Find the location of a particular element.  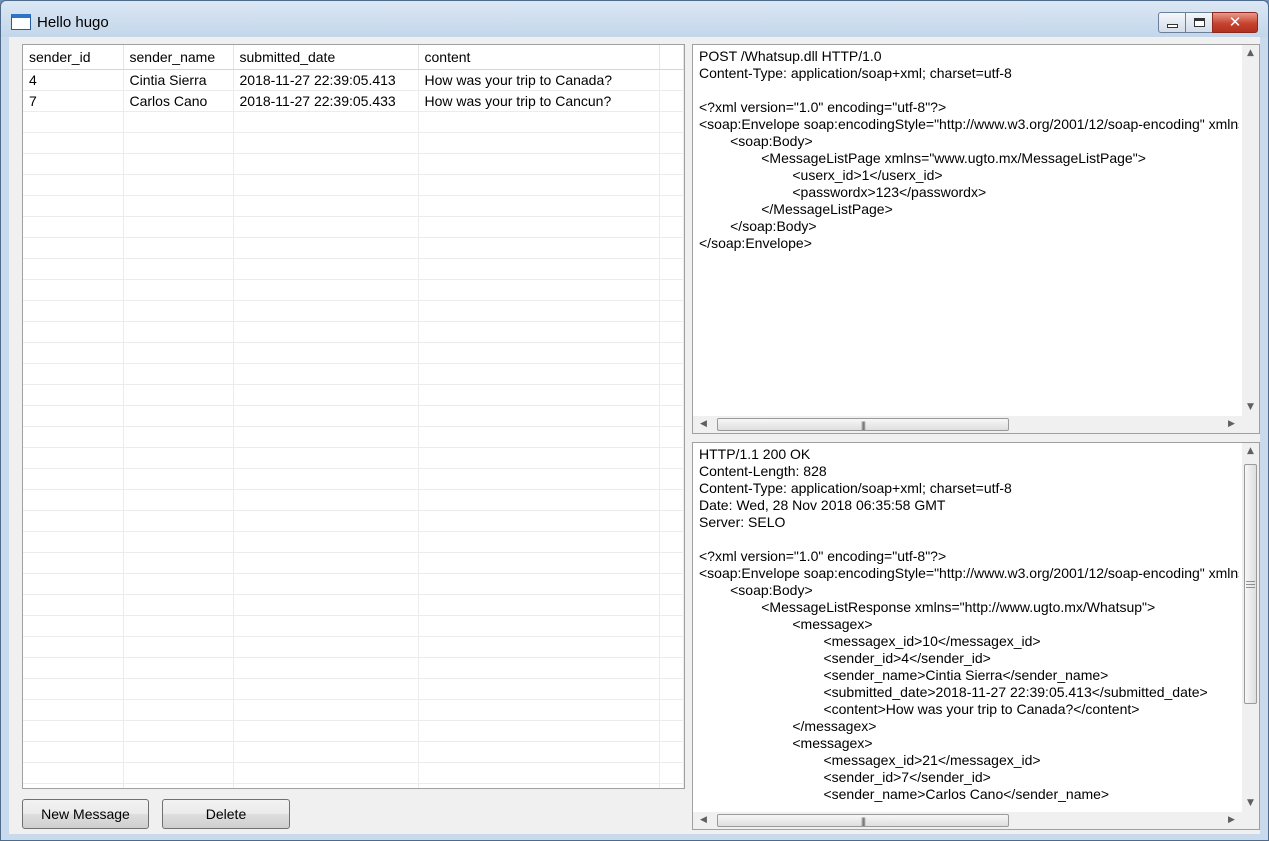

column-header-sender-name: sender_name is located at coordinates (178, 57).